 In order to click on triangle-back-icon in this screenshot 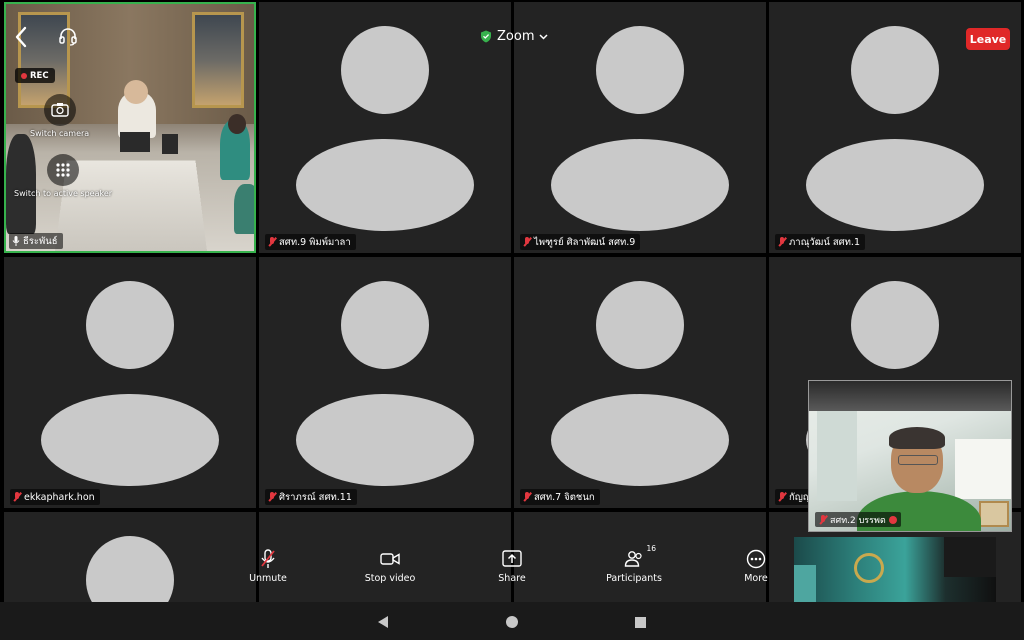, I will do `click(383, 622)`.